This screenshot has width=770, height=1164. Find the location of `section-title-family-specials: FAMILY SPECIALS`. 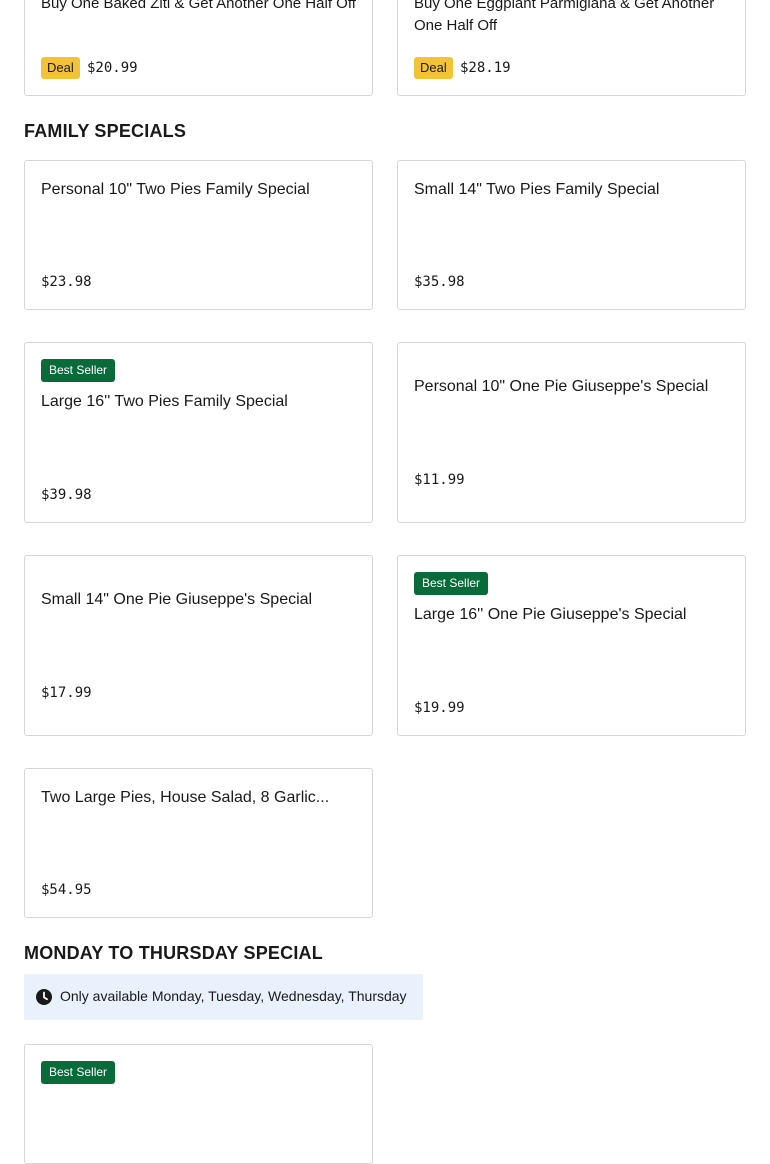

section-title-family-specials: FAMILY SPECIALS is located at coordinates (105, 131).